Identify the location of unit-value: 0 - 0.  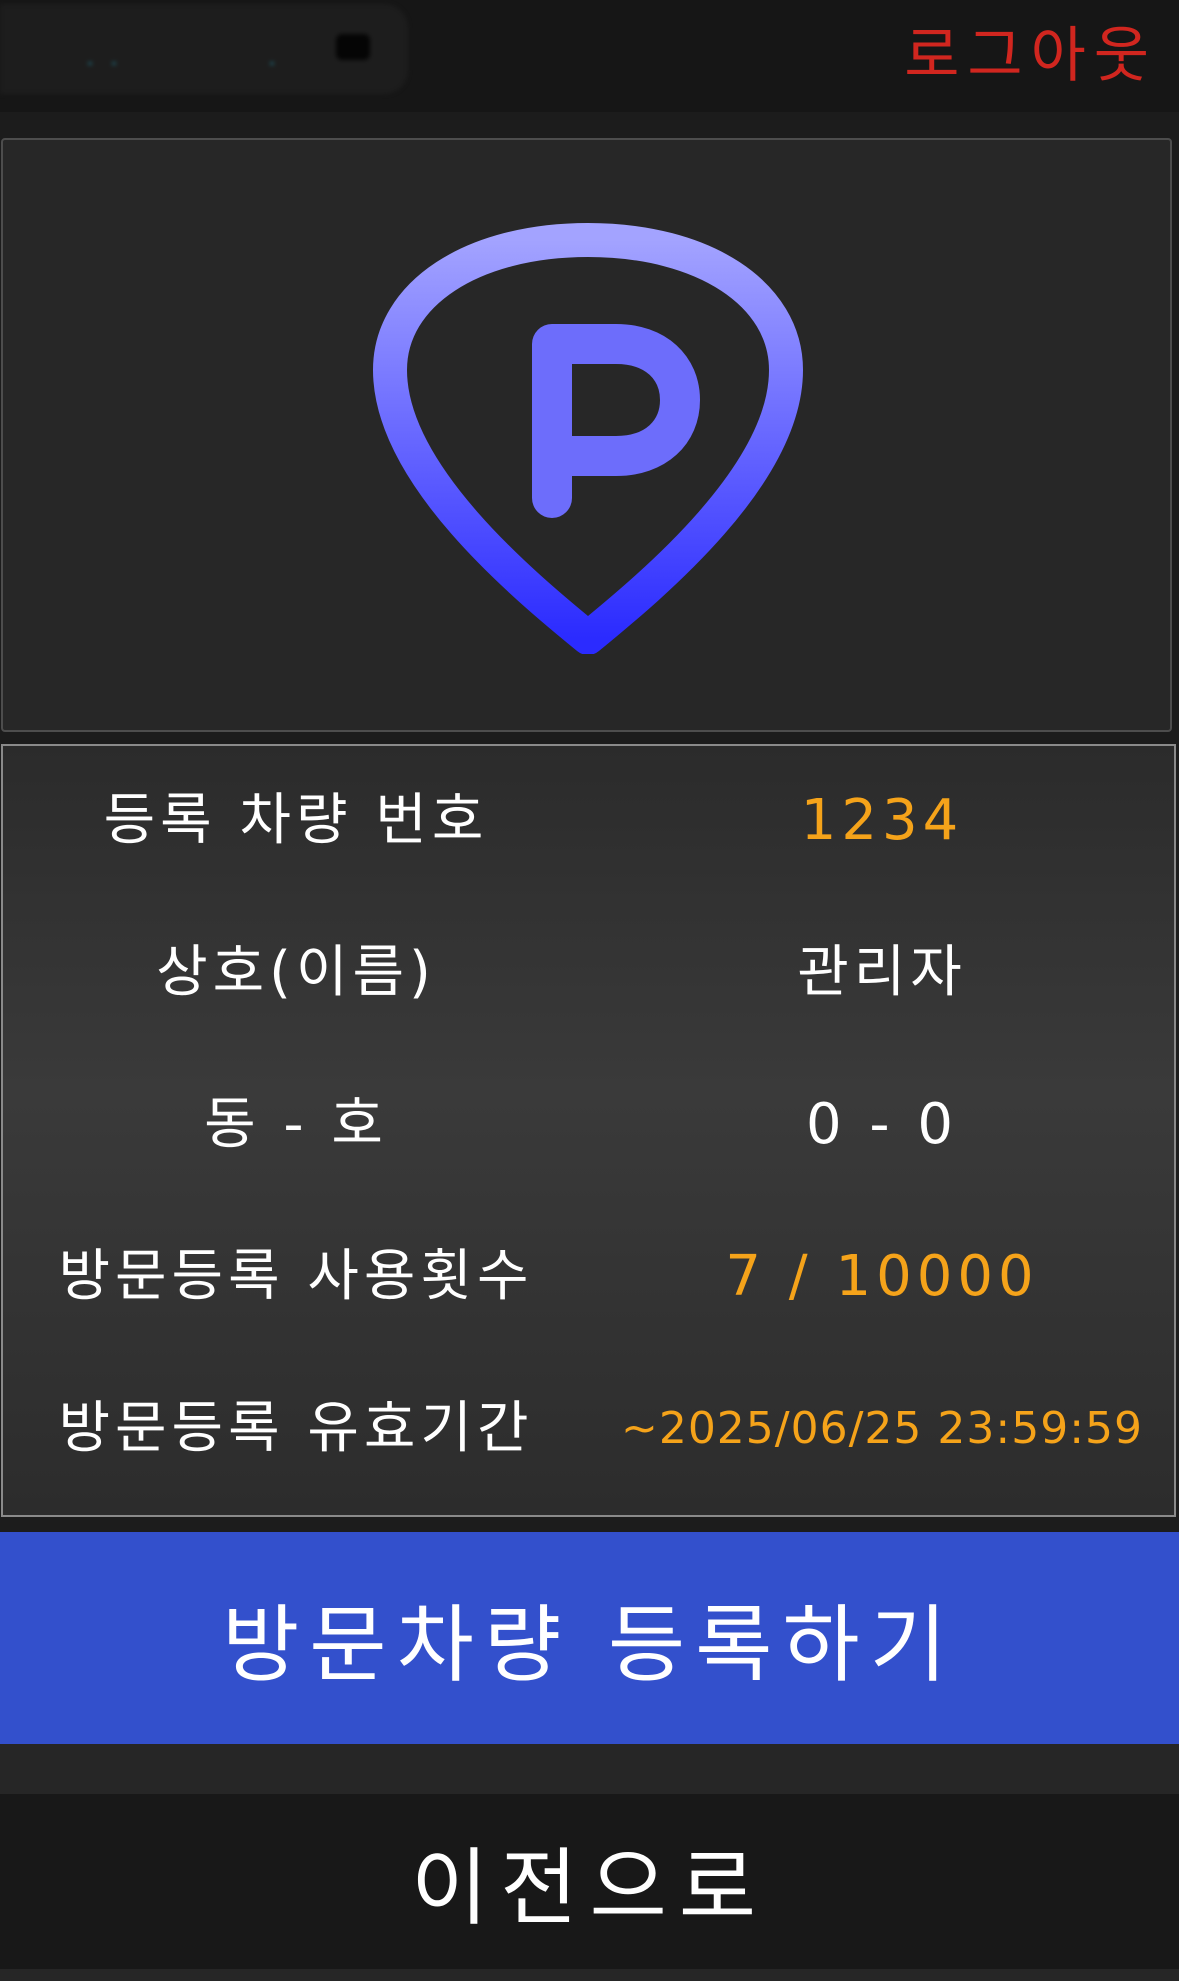
(882, 1124).